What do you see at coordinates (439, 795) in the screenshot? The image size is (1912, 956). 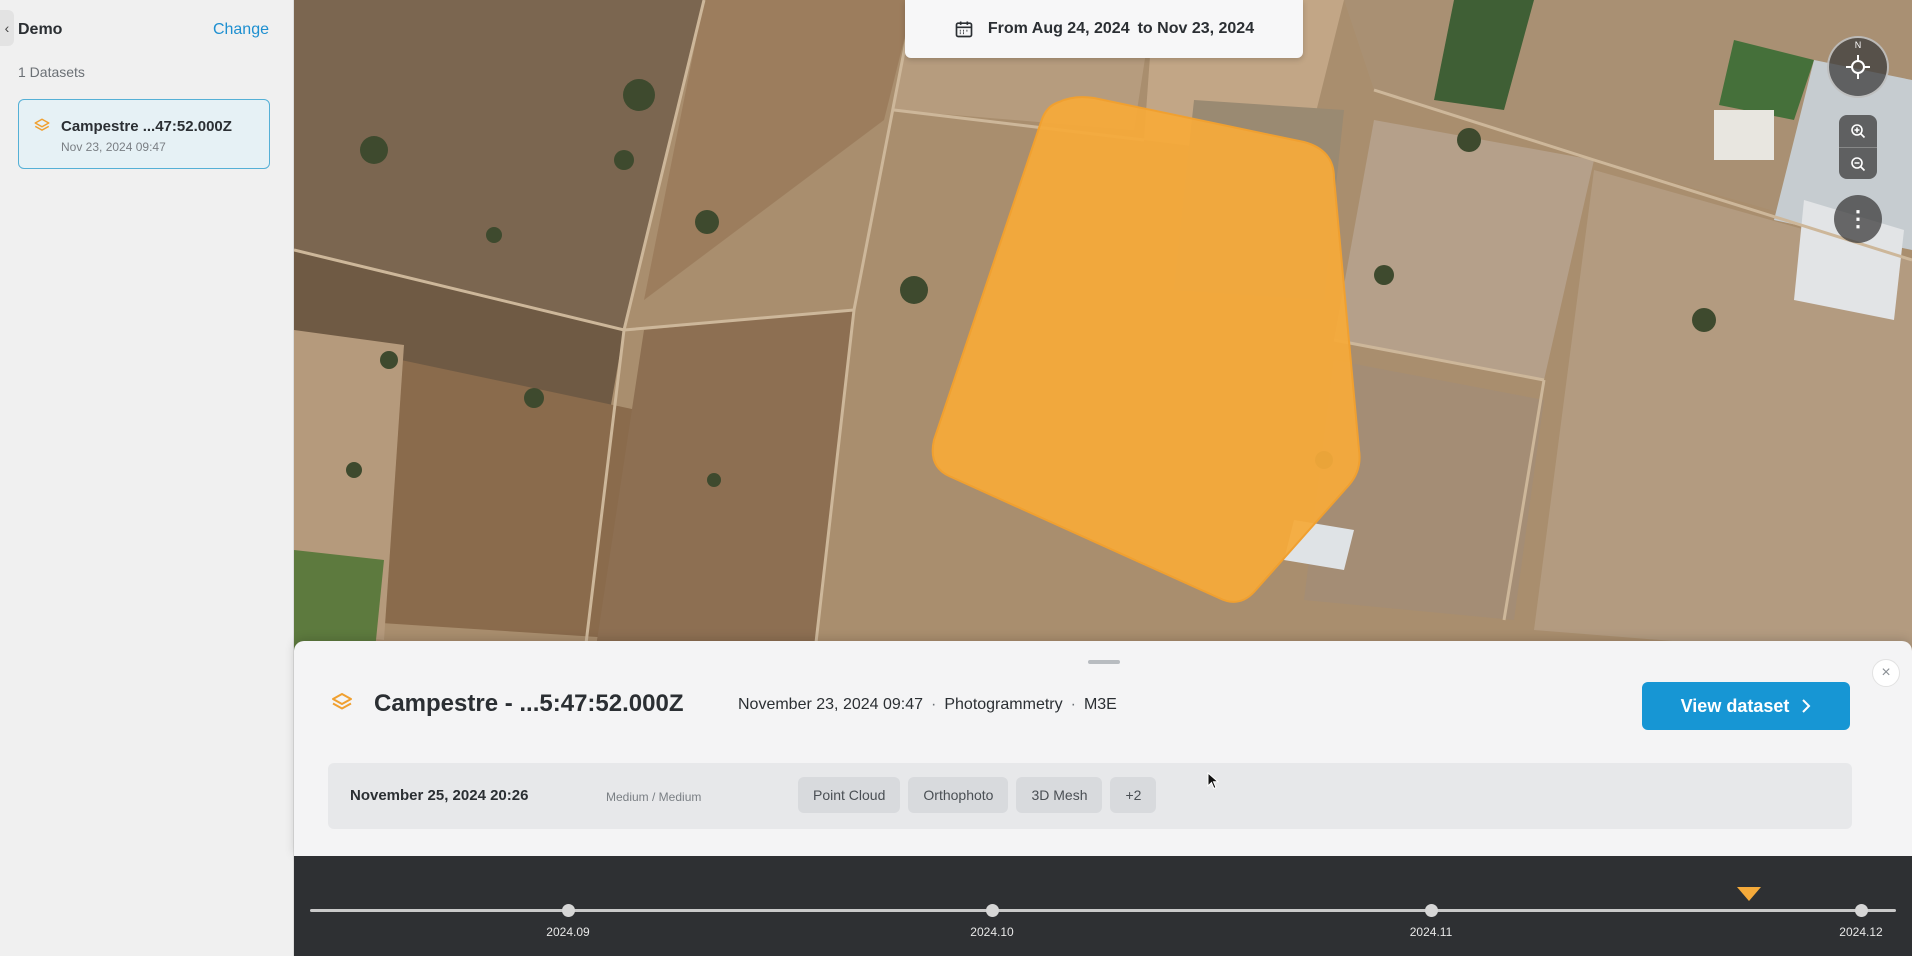 I see `job-date: November 25, 2024 20:26` at bounding box center [439, 795].